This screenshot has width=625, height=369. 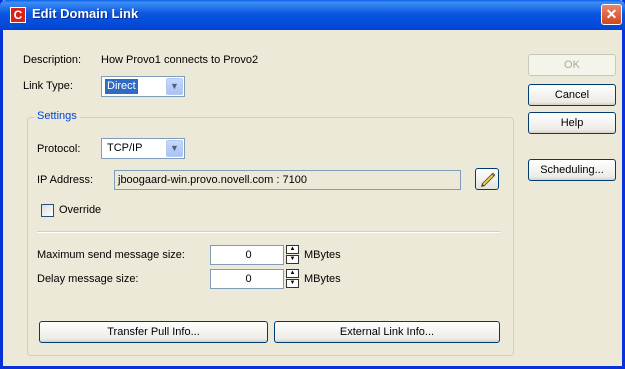 What do you see at coordinates (57, 116) in the screenshot?
I see `settings-group-title: Settings` at bounding box center [57, 116].